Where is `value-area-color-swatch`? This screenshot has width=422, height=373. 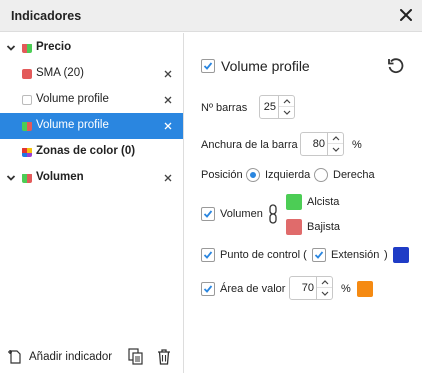
value-area-color-swatch is located at coordinates (365, 289).